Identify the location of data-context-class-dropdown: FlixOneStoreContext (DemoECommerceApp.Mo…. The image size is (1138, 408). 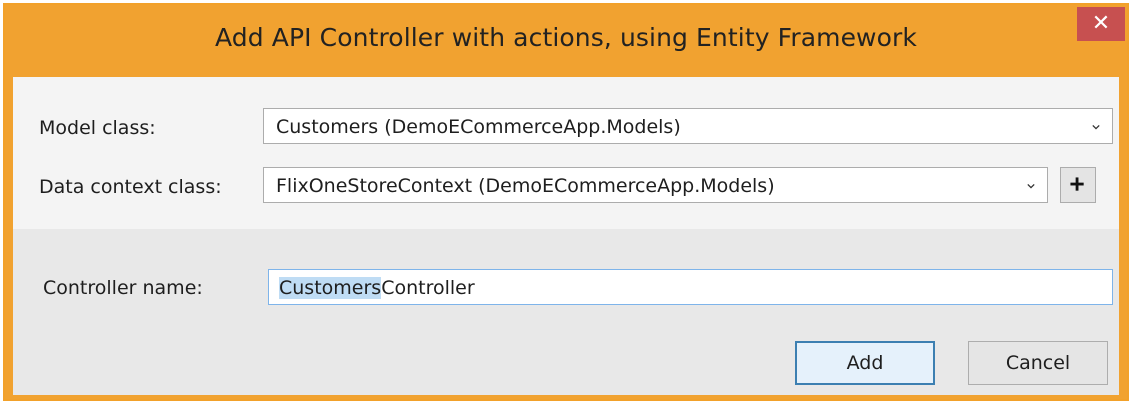
(655, 185).